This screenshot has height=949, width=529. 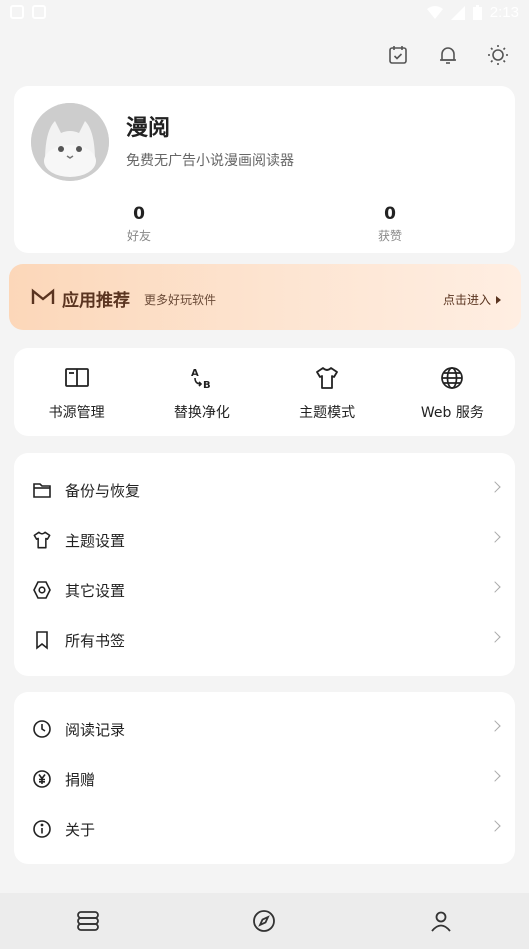 What do you see at coordinates (264, 640) in the screenshot?
I see `all-bookmarks-item: 所有书签` at bounding box center [264, 640].